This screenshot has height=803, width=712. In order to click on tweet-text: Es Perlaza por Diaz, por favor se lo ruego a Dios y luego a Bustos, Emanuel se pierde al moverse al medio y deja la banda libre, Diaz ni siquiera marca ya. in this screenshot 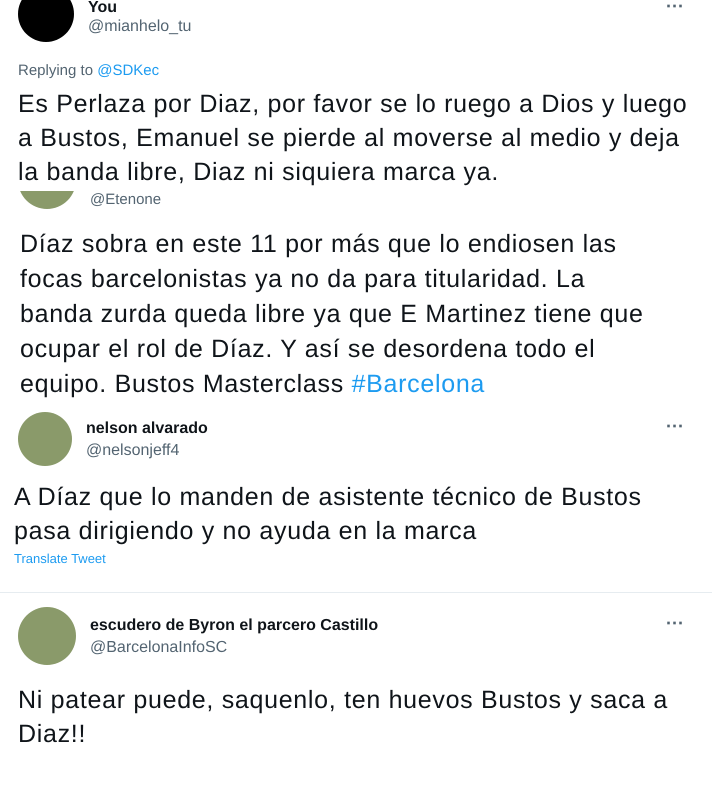, I will do `click(353, 138)`.